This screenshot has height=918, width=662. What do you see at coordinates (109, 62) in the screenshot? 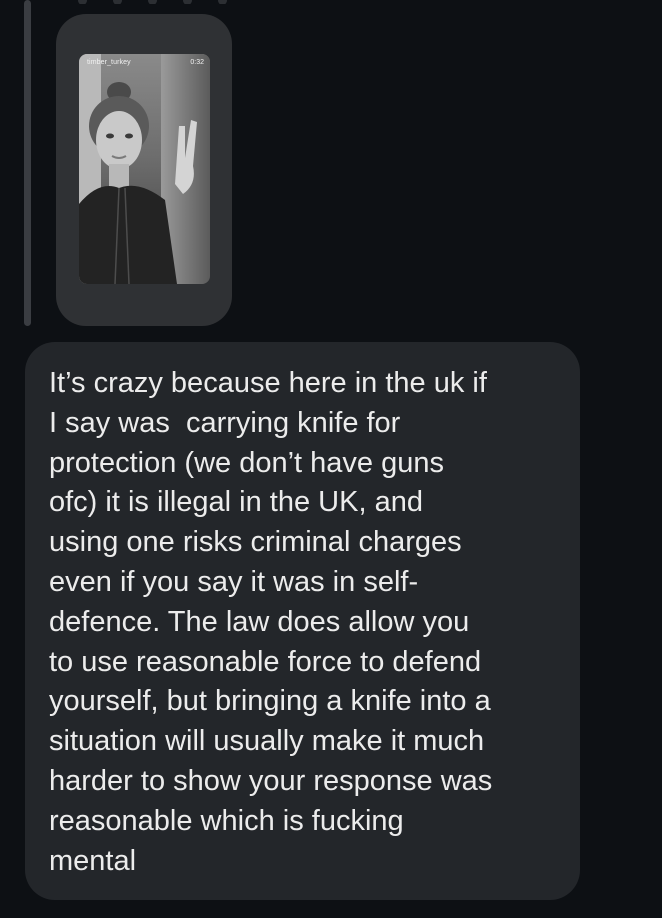
I see `story-username: timber_turkey` at bounding box center [109, 62].